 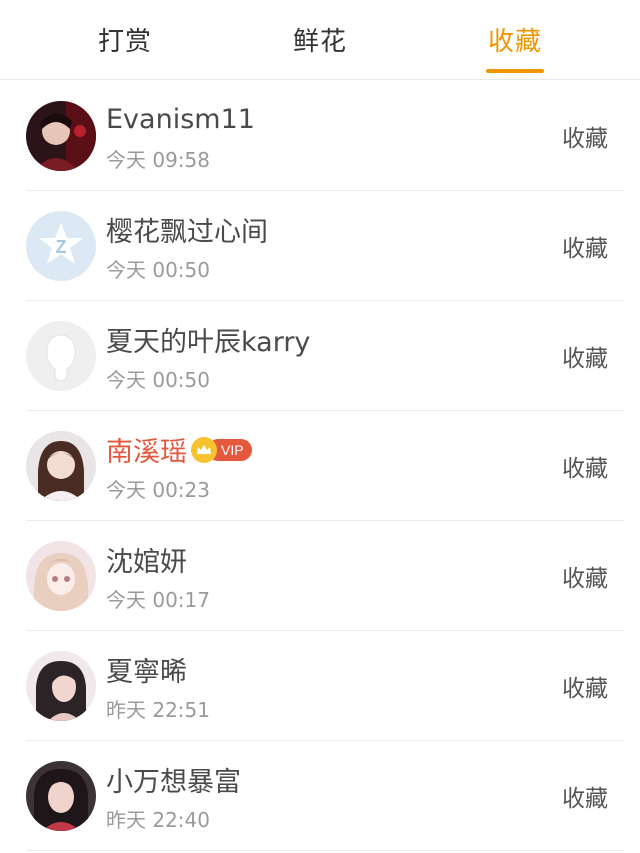 I want to click on list-item: Evanism11 今天 09:58 收藏, so click(x=320, y=136).